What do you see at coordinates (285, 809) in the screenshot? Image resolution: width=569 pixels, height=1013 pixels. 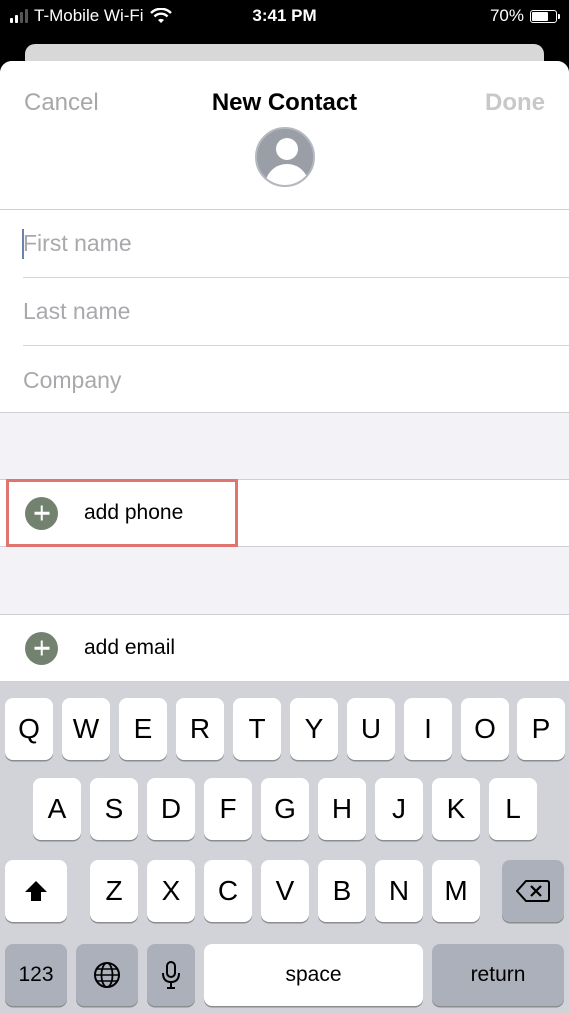 I see `key-g: G` at bounding box center [285, 809].